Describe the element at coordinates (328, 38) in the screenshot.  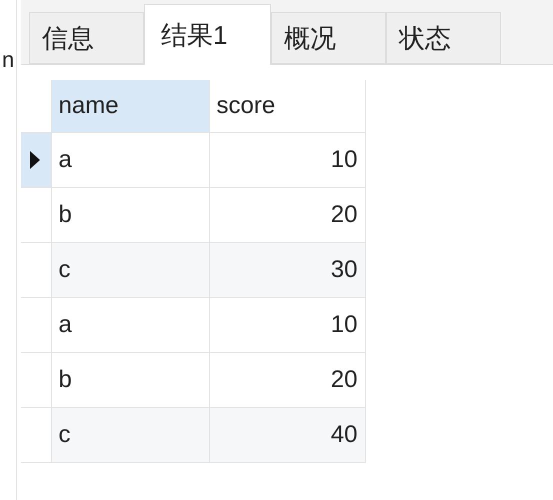
I see `tab: 概况` at that location.